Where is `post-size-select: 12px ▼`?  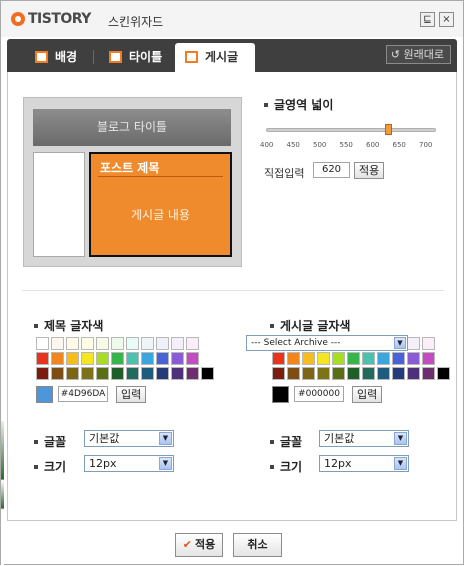 post-size-select: 12px ▼ is located at coordinates (364, 463).